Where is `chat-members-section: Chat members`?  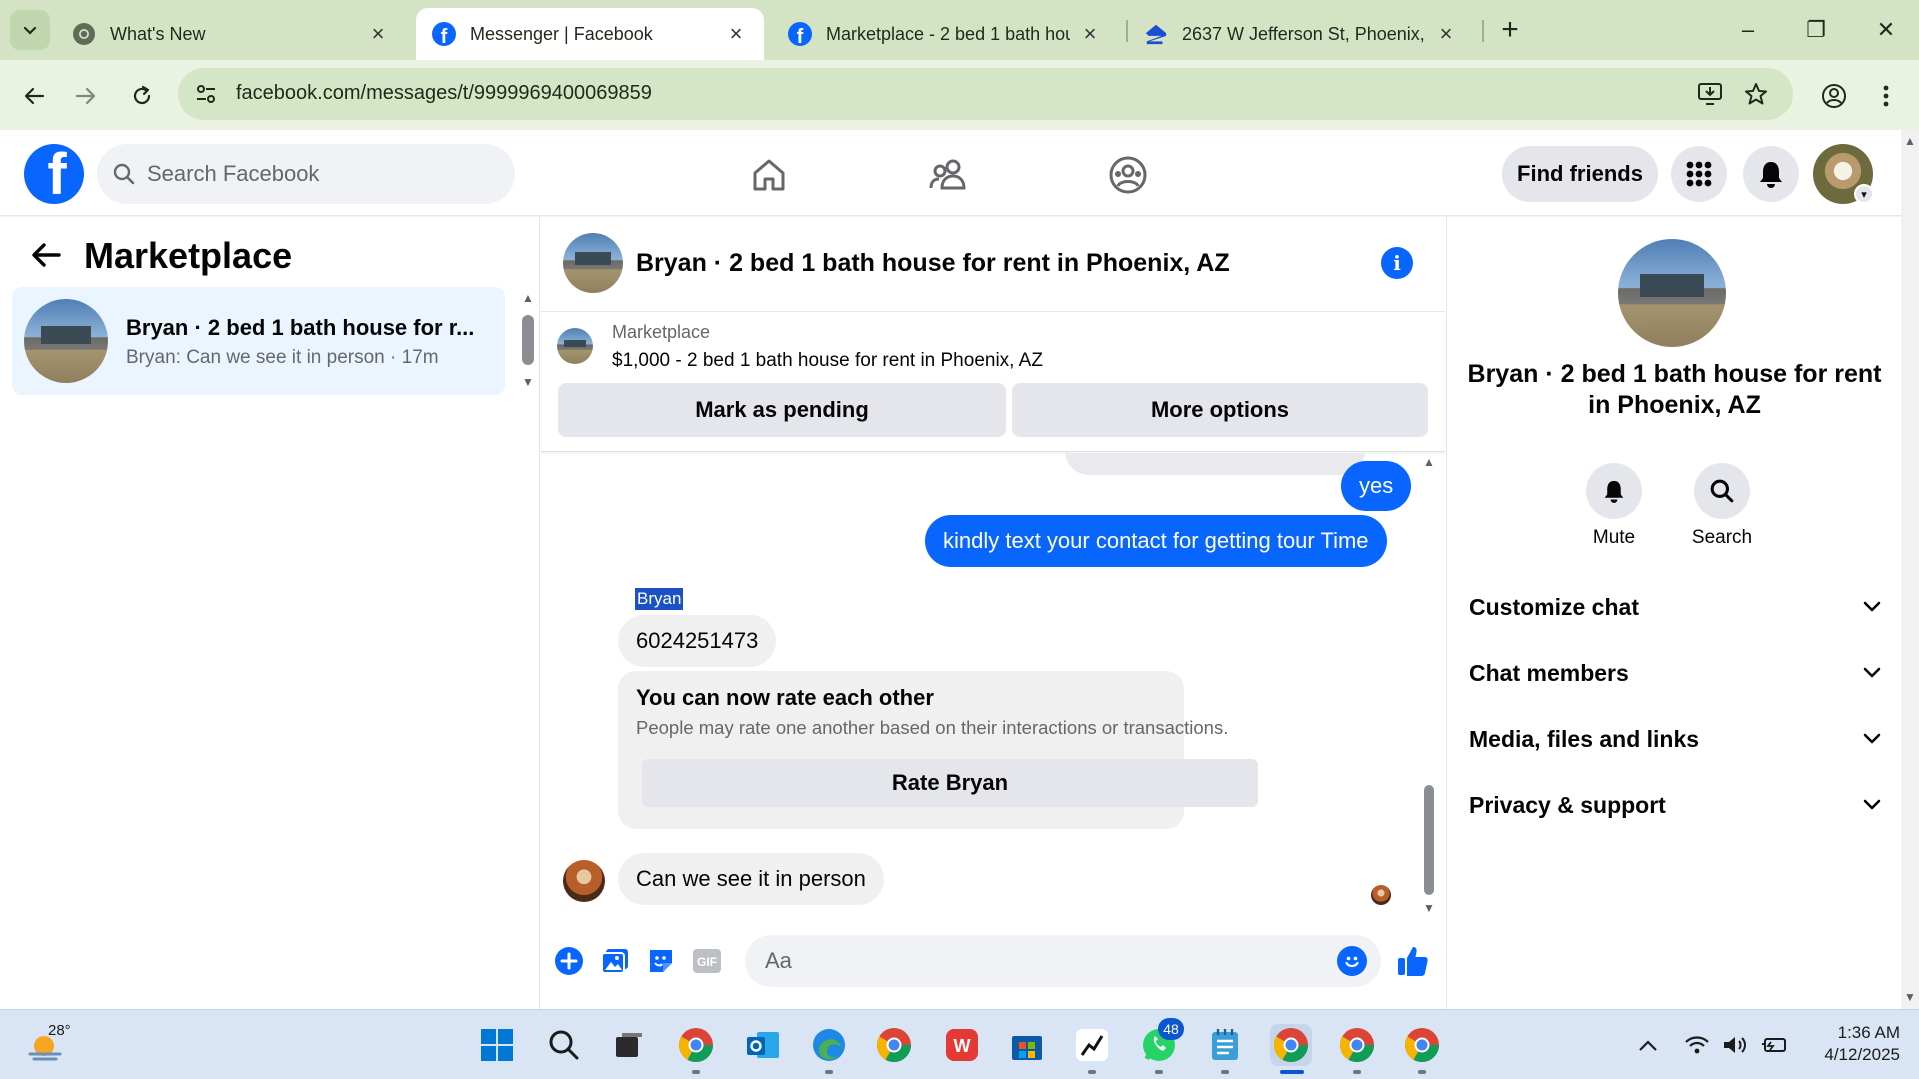
chat-members-section: Chat members is located at coordinates (1675, 673).